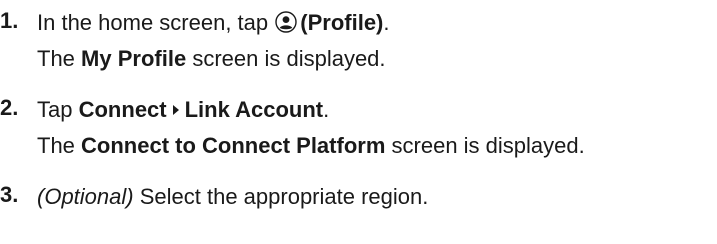 The width and height of the screenshot is (717, 244). What do you see at coordinates (55, 109) in the screenshot?
I see `step-text: Tap` at bounding box center [55, 109].